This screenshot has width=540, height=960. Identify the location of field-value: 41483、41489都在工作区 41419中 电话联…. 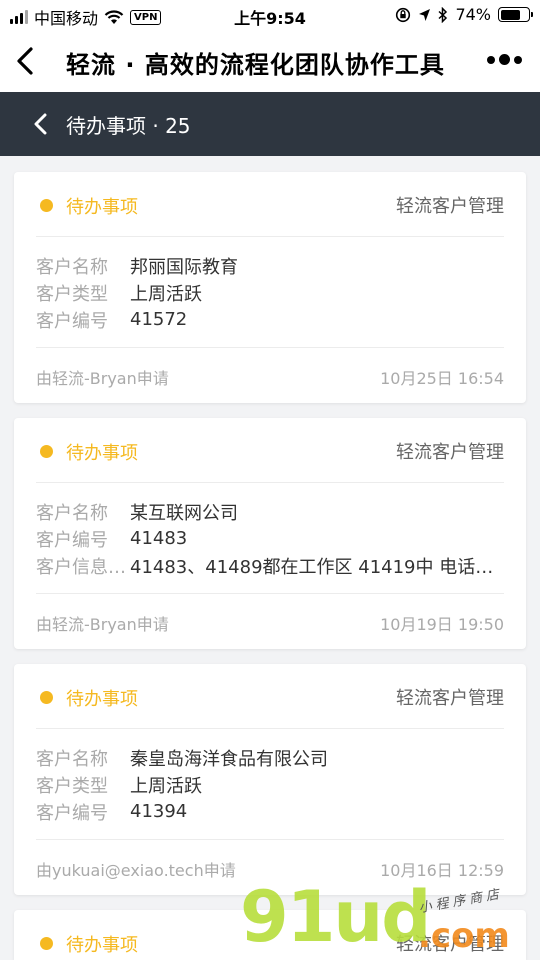
(317, 567).